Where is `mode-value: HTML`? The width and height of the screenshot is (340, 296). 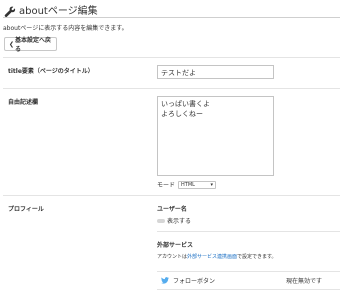 mode-value: HTML is located at coordinates (188, 184).